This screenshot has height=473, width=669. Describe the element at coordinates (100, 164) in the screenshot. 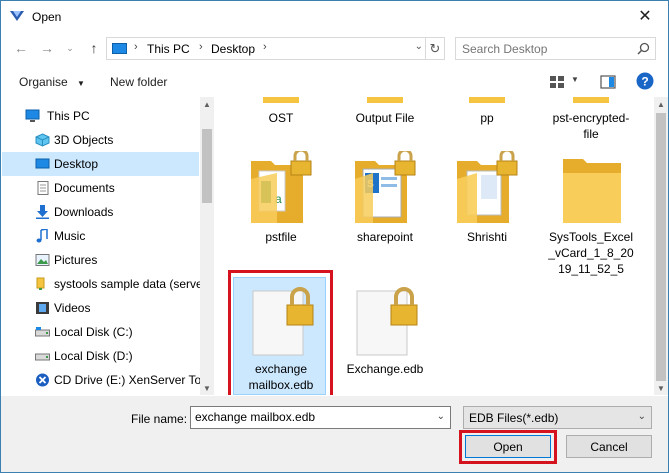

I see `nav-item-desktop: Desktop` at that location.